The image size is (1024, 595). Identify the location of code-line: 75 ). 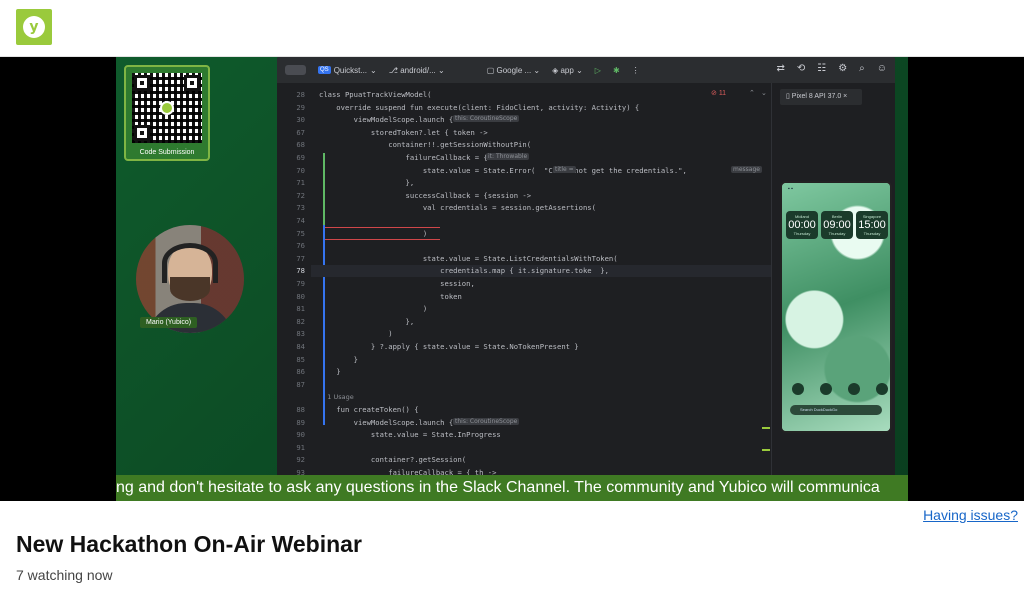
(362, 234).